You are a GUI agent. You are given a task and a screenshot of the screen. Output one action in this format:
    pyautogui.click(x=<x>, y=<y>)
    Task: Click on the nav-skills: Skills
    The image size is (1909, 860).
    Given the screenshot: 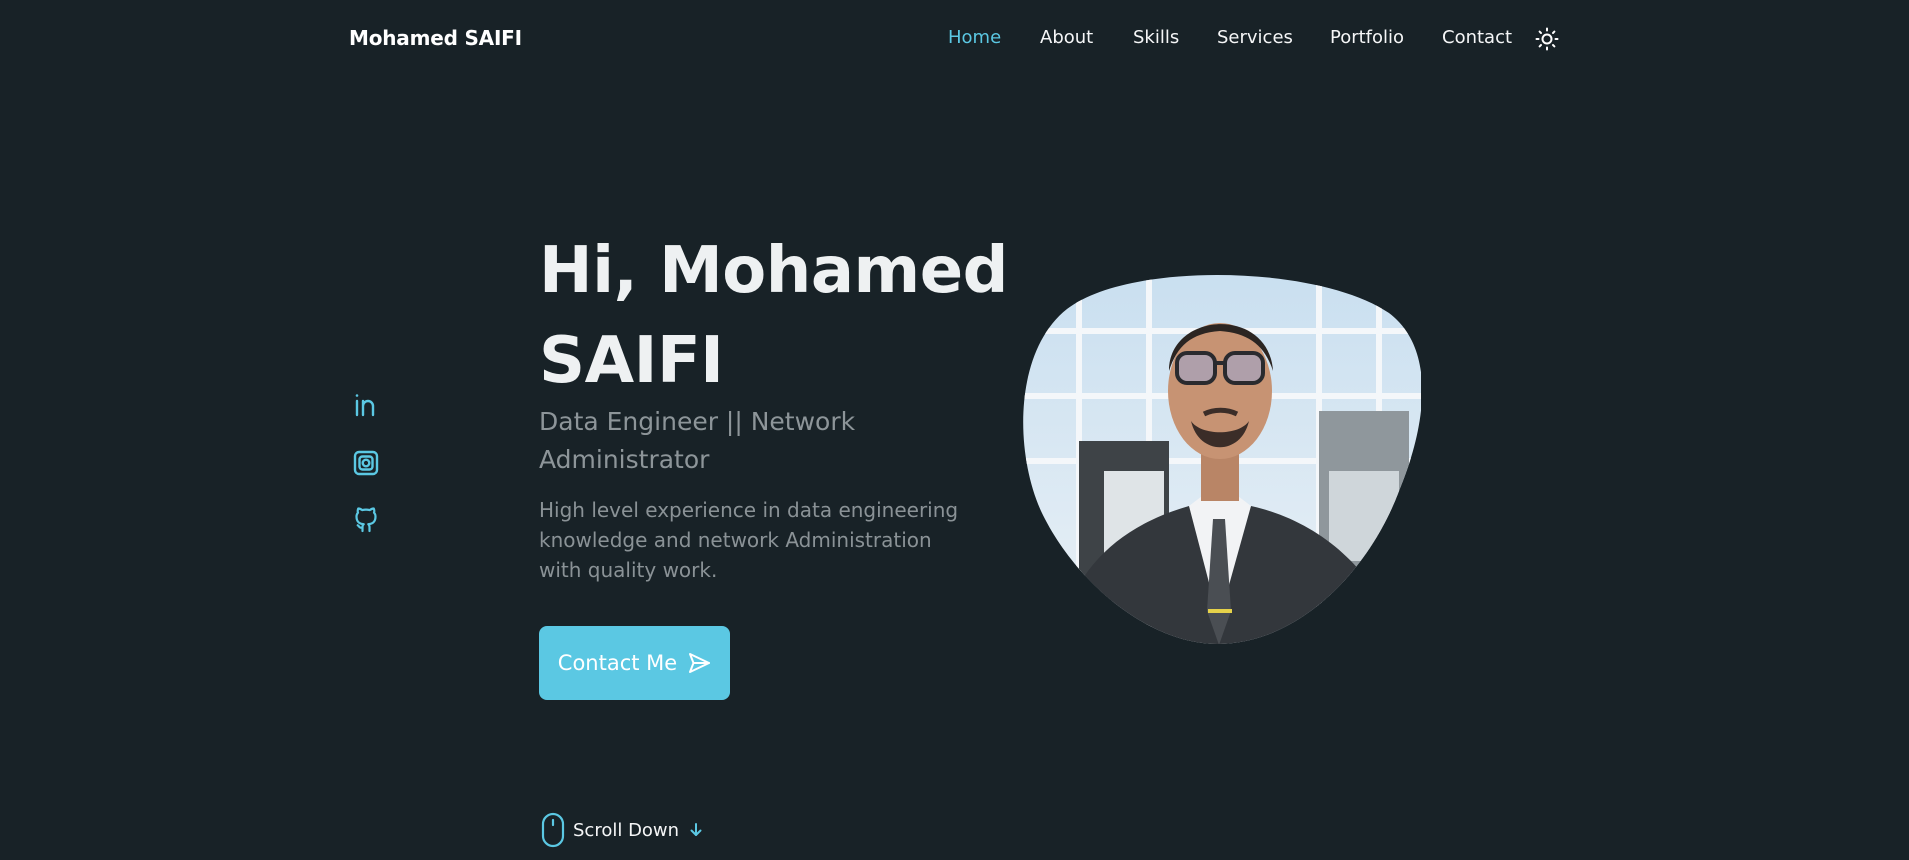 What is the action you would take?
    pyautogui.click(x=1156, y=37)
    